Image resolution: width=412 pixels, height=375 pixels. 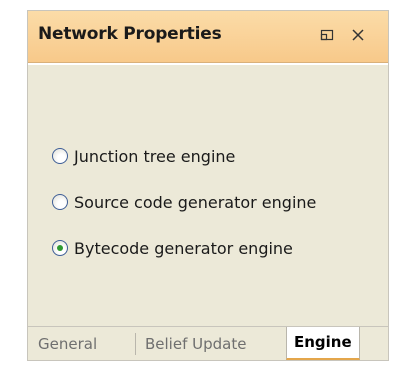 I want to click on radio-option-junction-tree: Junction tree engine, so click(x=143, y=156).